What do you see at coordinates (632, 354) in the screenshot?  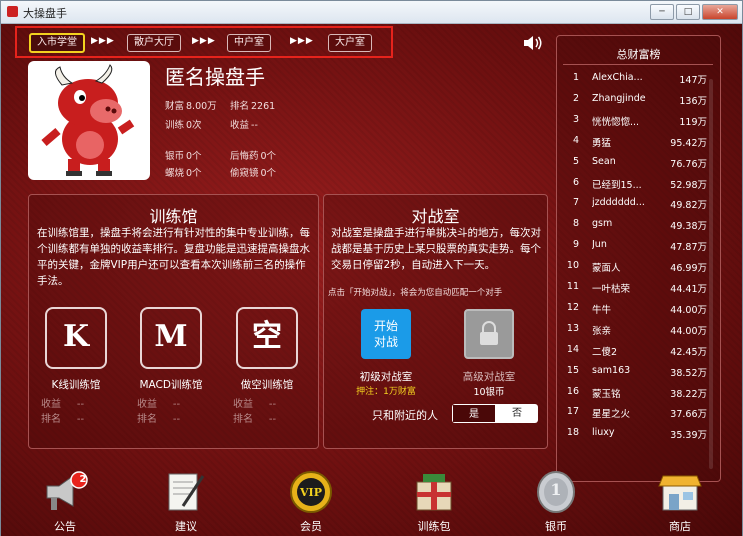 I see `leaderboard-row: 14 二傻2 42.45万` at bounding box center [632, 354].